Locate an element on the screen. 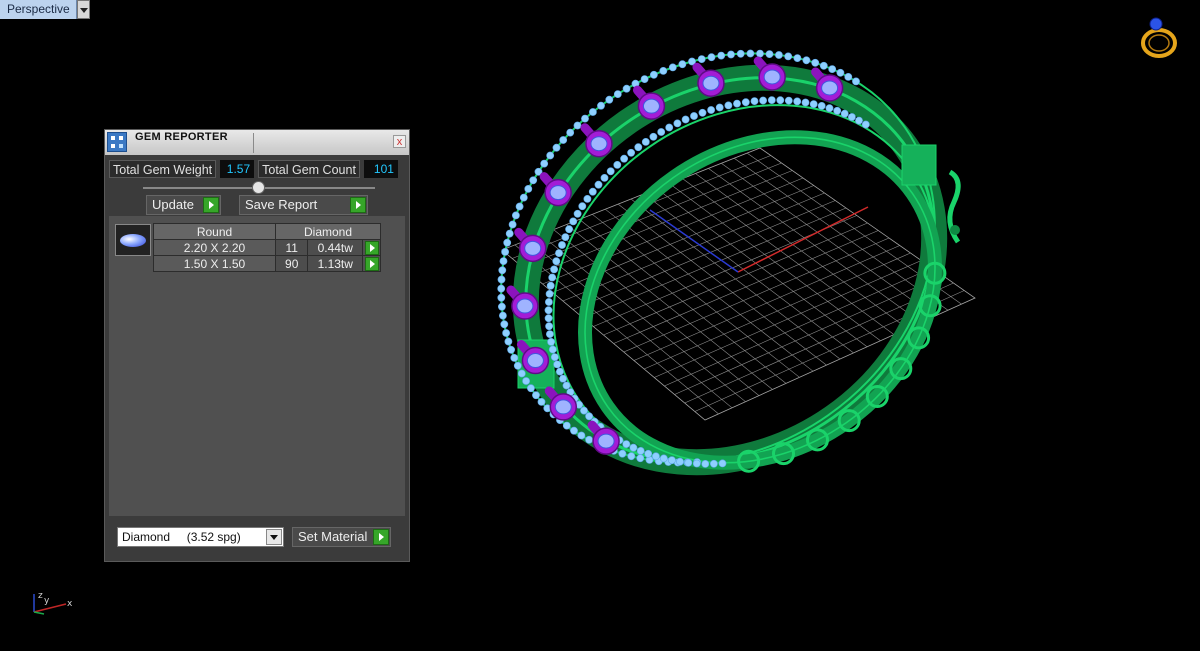 The image size is (1200, 651). center-gem is located at coordinates (769, 73).